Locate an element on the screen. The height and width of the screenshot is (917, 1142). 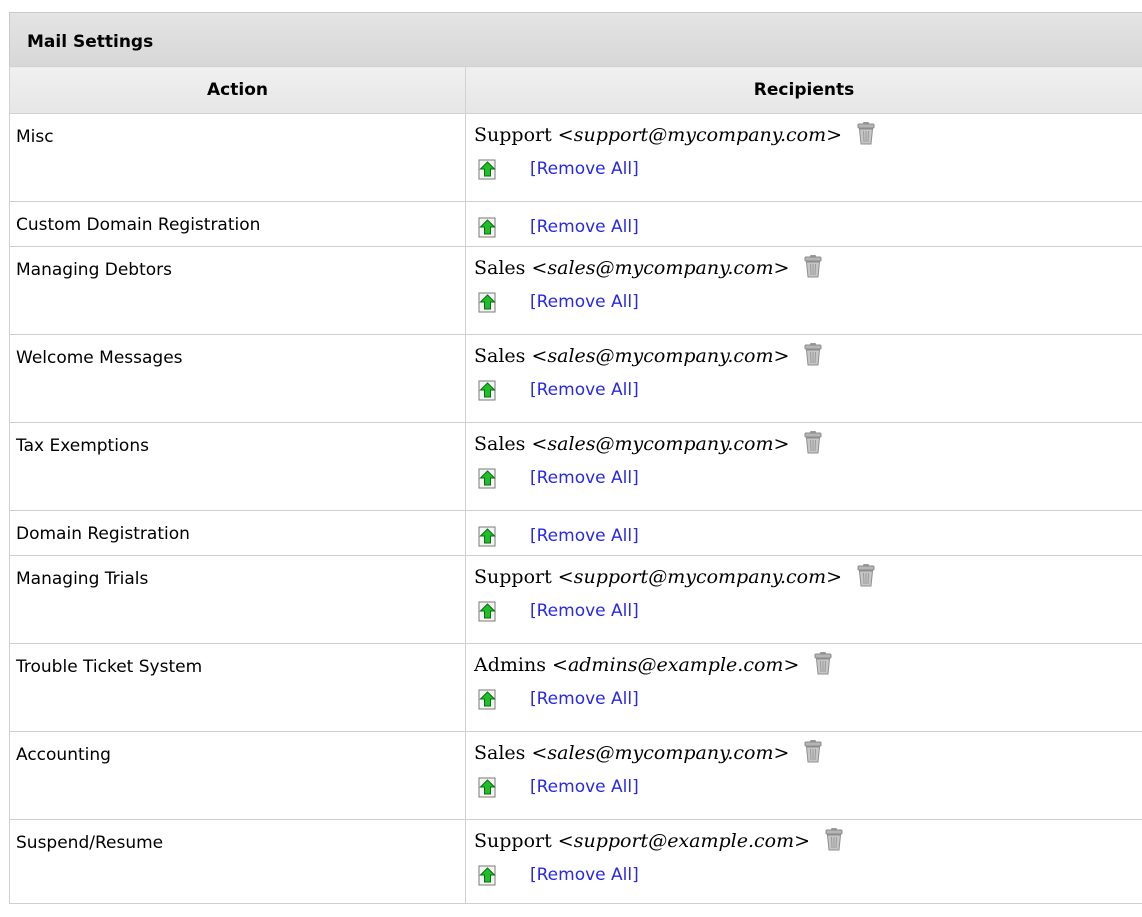
action-cell: Suspend/Resume is located at coordinates (237, 861).